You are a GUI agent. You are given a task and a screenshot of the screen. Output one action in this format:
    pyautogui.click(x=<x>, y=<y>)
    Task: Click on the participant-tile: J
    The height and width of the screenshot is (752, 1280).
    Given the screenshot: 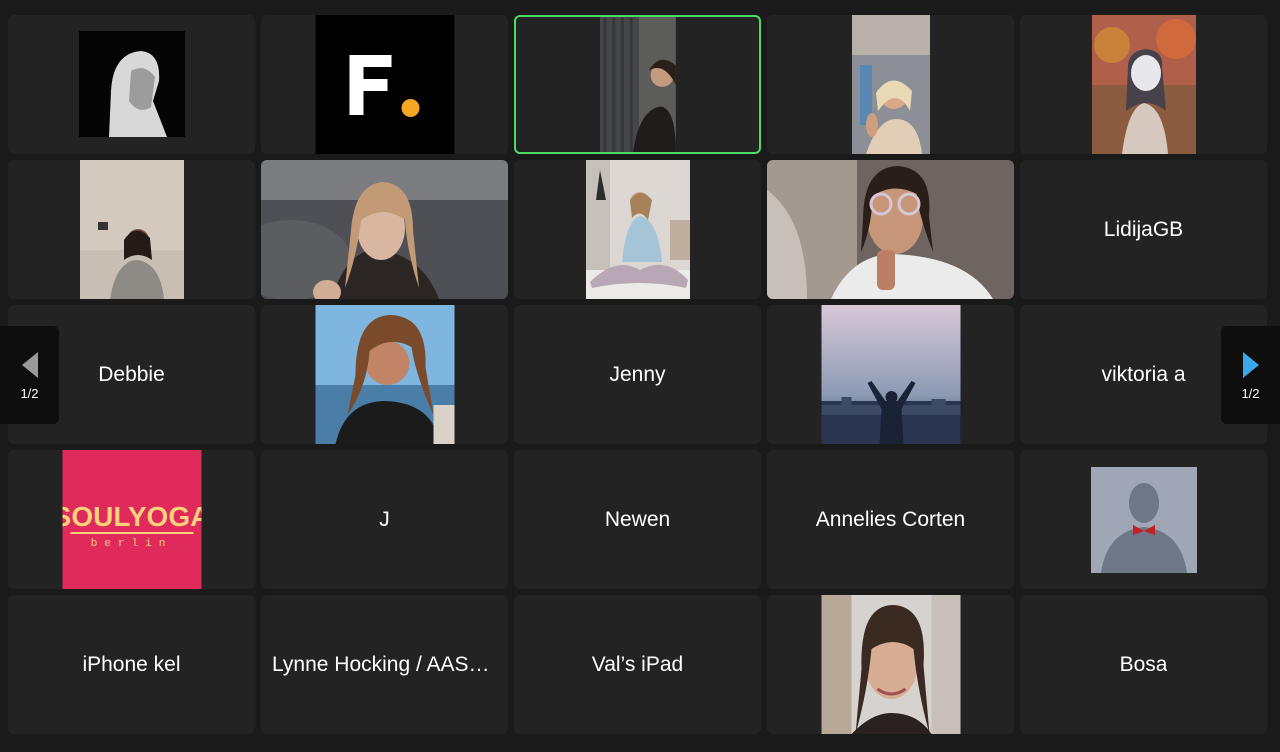 What is the action you would take?
    pyautogui.click(x=384, y=519)
    